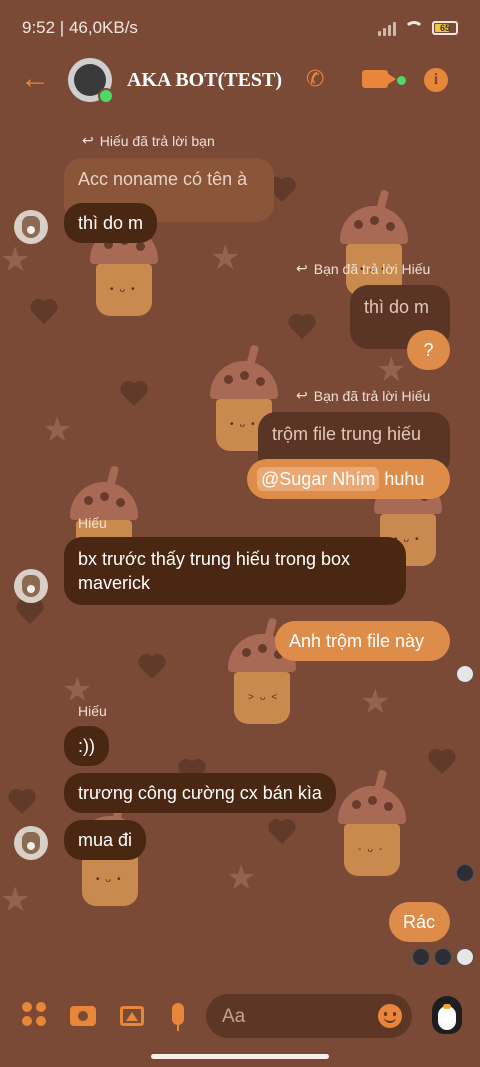 The height and width of the screenshot is (1067, 480). What do you see at coordinates (35, 79) in the screenshot?
I see `back-arrow-icon: ←` at bounding box center [35, 79].